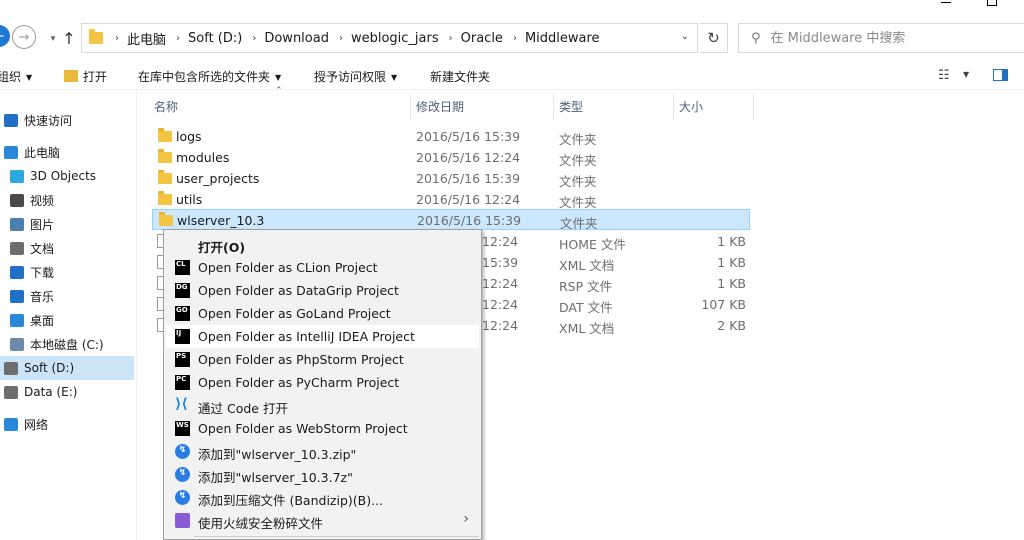  Describe the element at coordinates (296, 38) in the screenshot. I see `breadcrumb-download: Download` at that location.